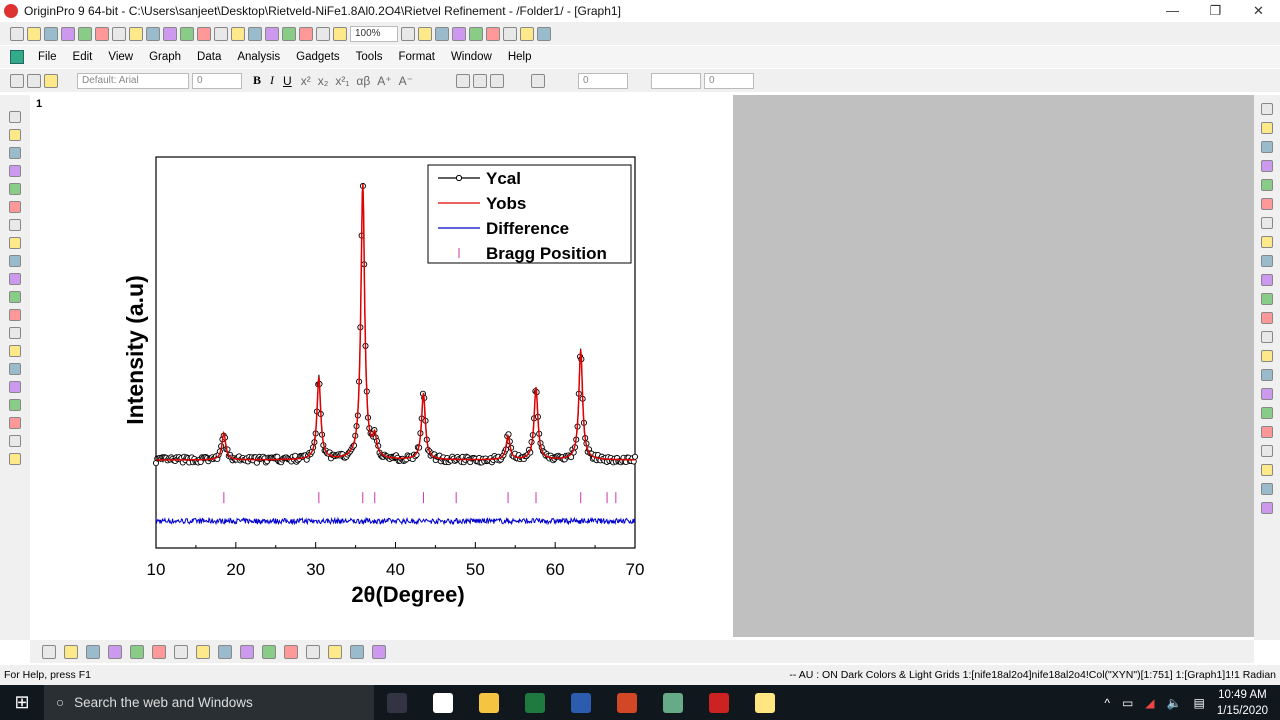 This screenshot has width=1280, height=720. I want to click on increase-font-button: A⁺, so click(384, 81).